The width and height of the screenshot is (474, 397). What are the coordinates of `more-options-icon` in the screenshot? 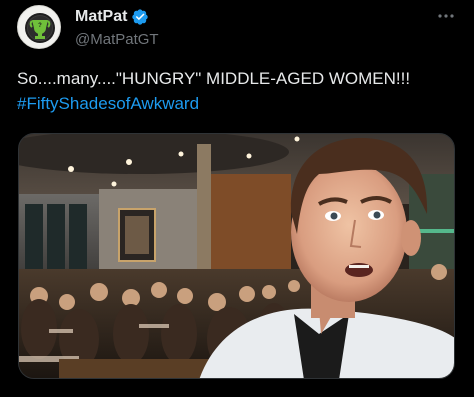 It's located at (446, 16).